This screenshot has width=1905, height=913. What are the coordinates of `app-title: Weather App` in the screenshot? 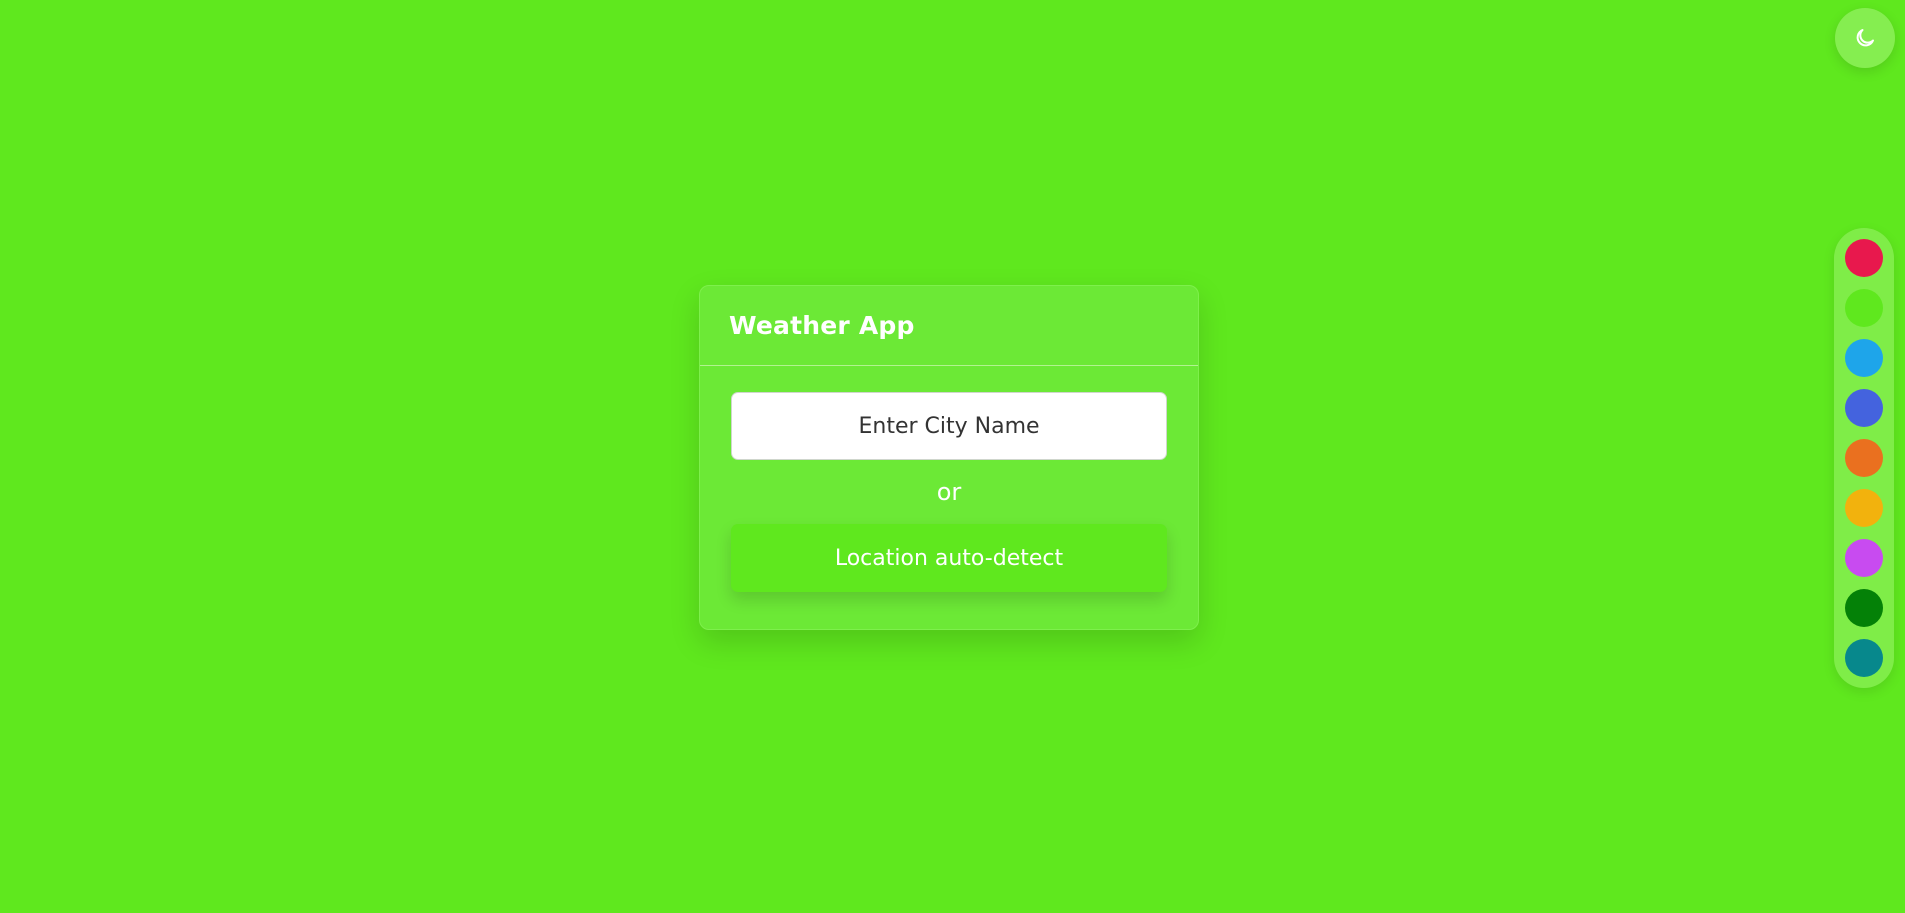 It's located at (822, 325).